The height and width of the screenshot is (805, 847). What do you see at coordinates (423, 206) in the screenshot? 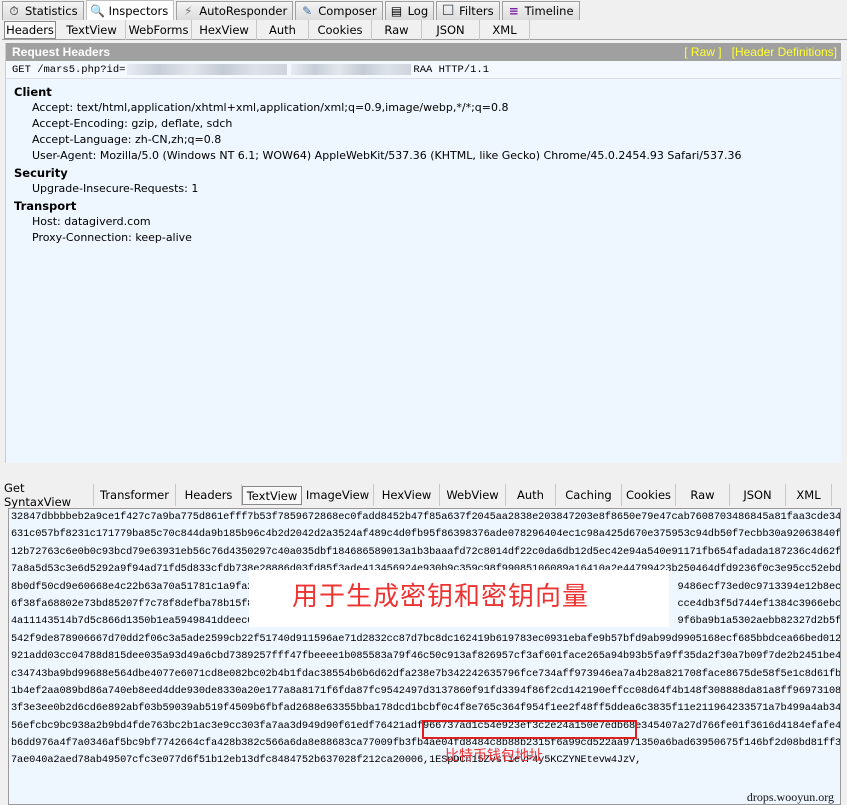
I see `header-group-transport: Transport` at bounding box center [423, 206].